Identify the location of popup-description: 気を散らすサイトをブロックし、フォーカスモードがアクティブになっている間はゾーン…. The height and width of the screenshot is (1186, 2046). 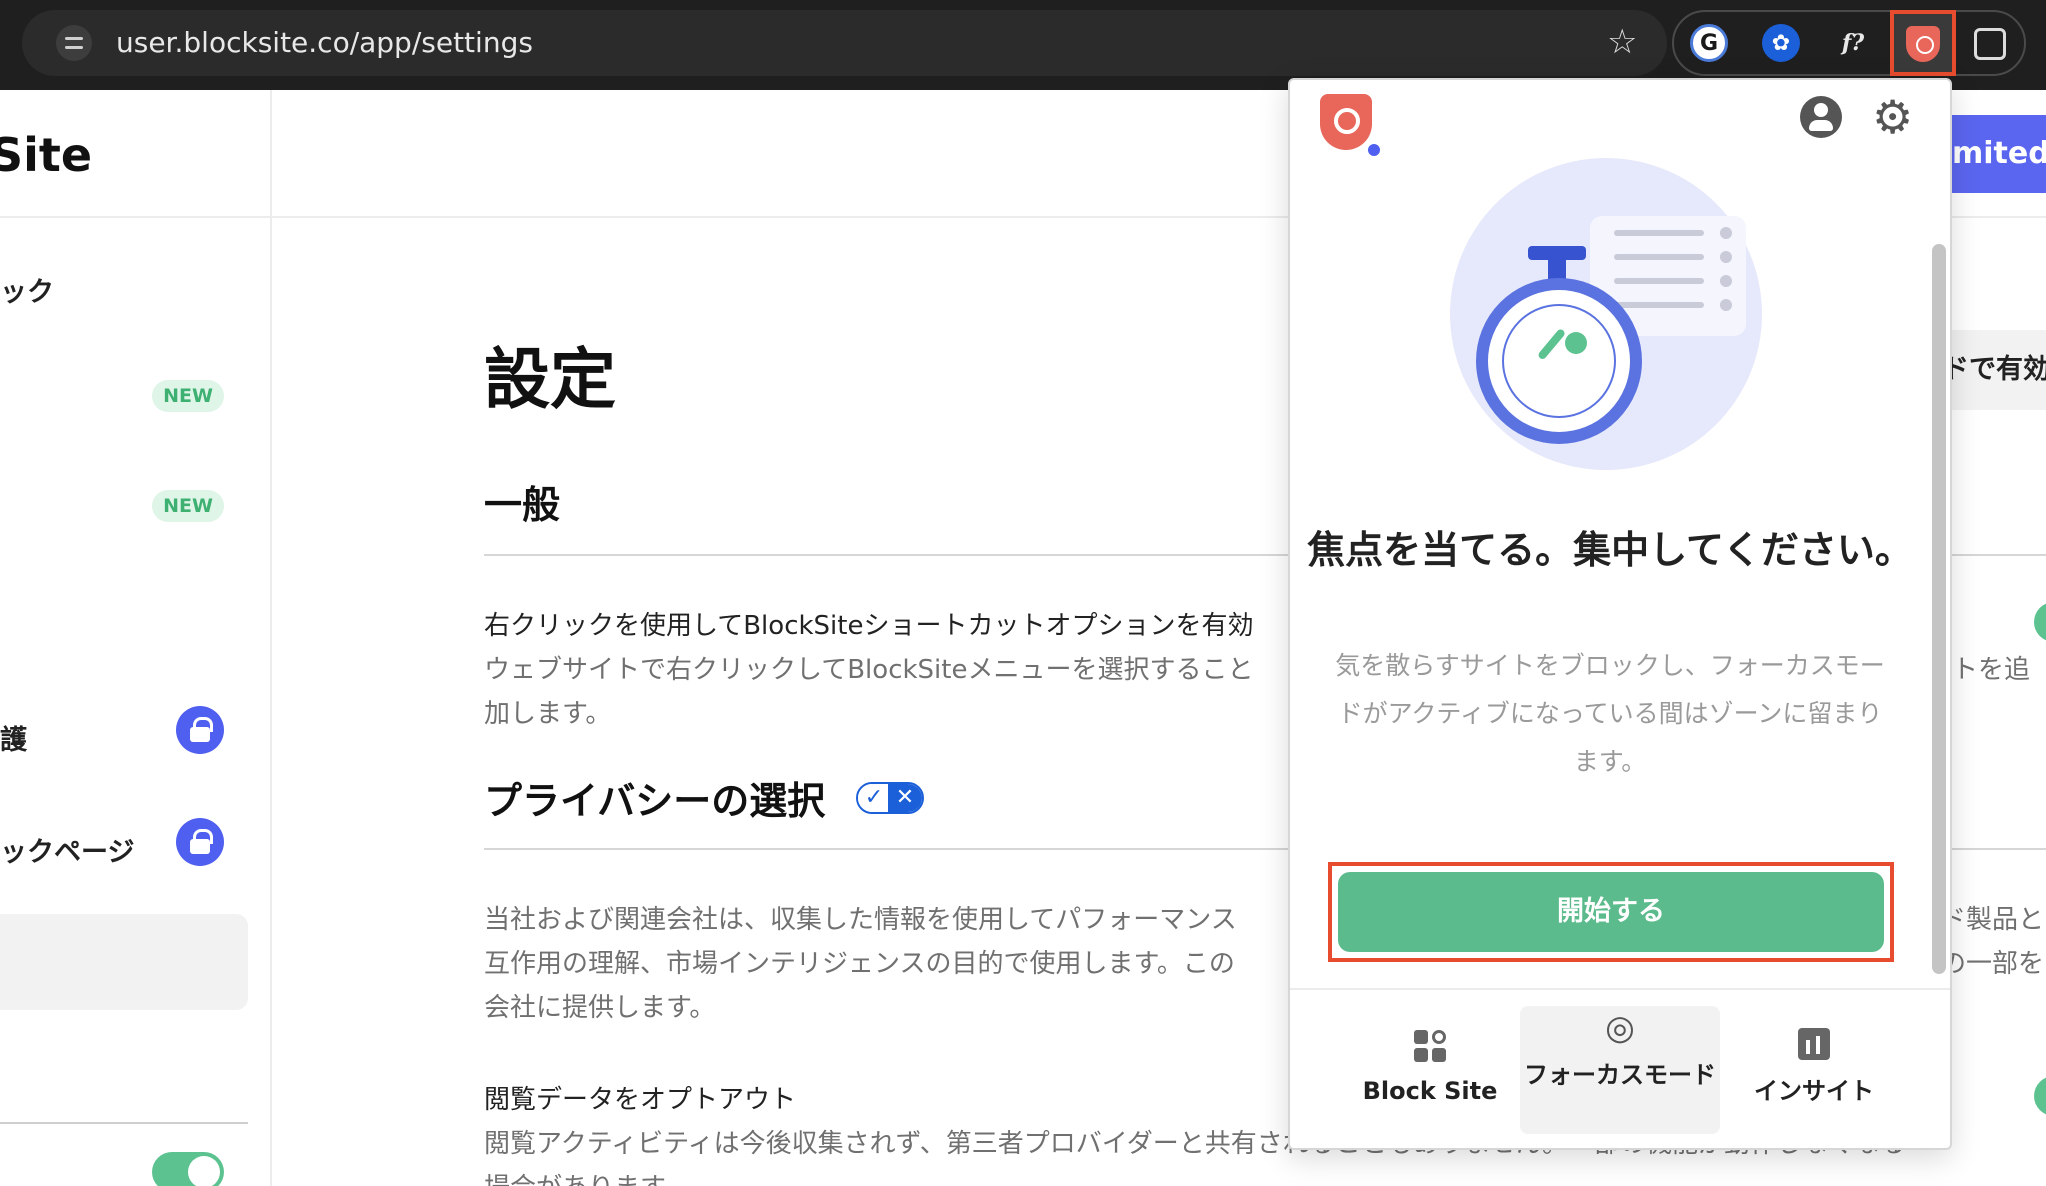
(1610, 713).